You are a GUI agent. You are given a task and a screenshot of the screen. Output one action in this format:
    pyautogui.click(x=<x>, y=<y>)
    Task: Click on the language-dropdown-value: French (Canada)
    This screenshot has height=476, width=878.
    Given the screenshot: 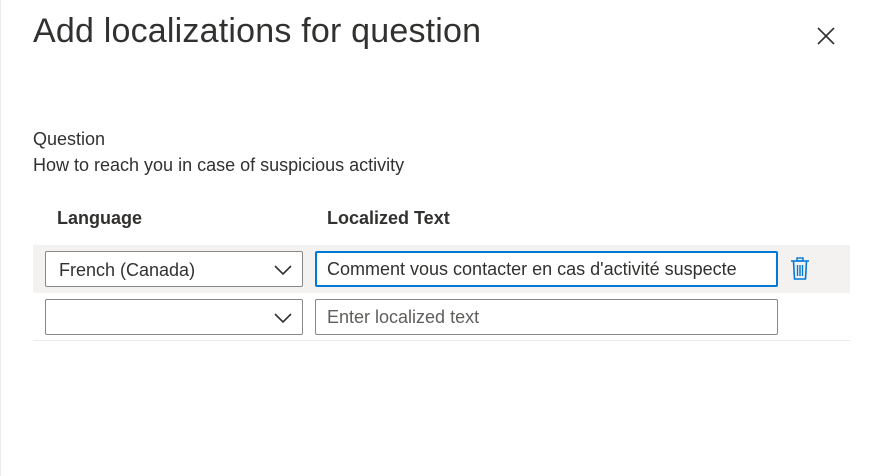 What is the action you would take?
    pyautogui.click(x=127, y=270)
    